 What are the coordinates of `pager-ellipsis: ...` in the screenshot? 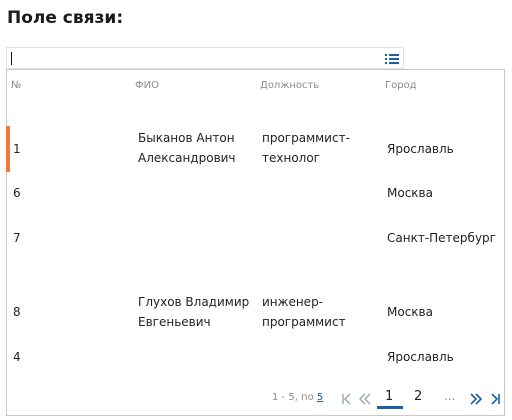 It's located at (450, 396).